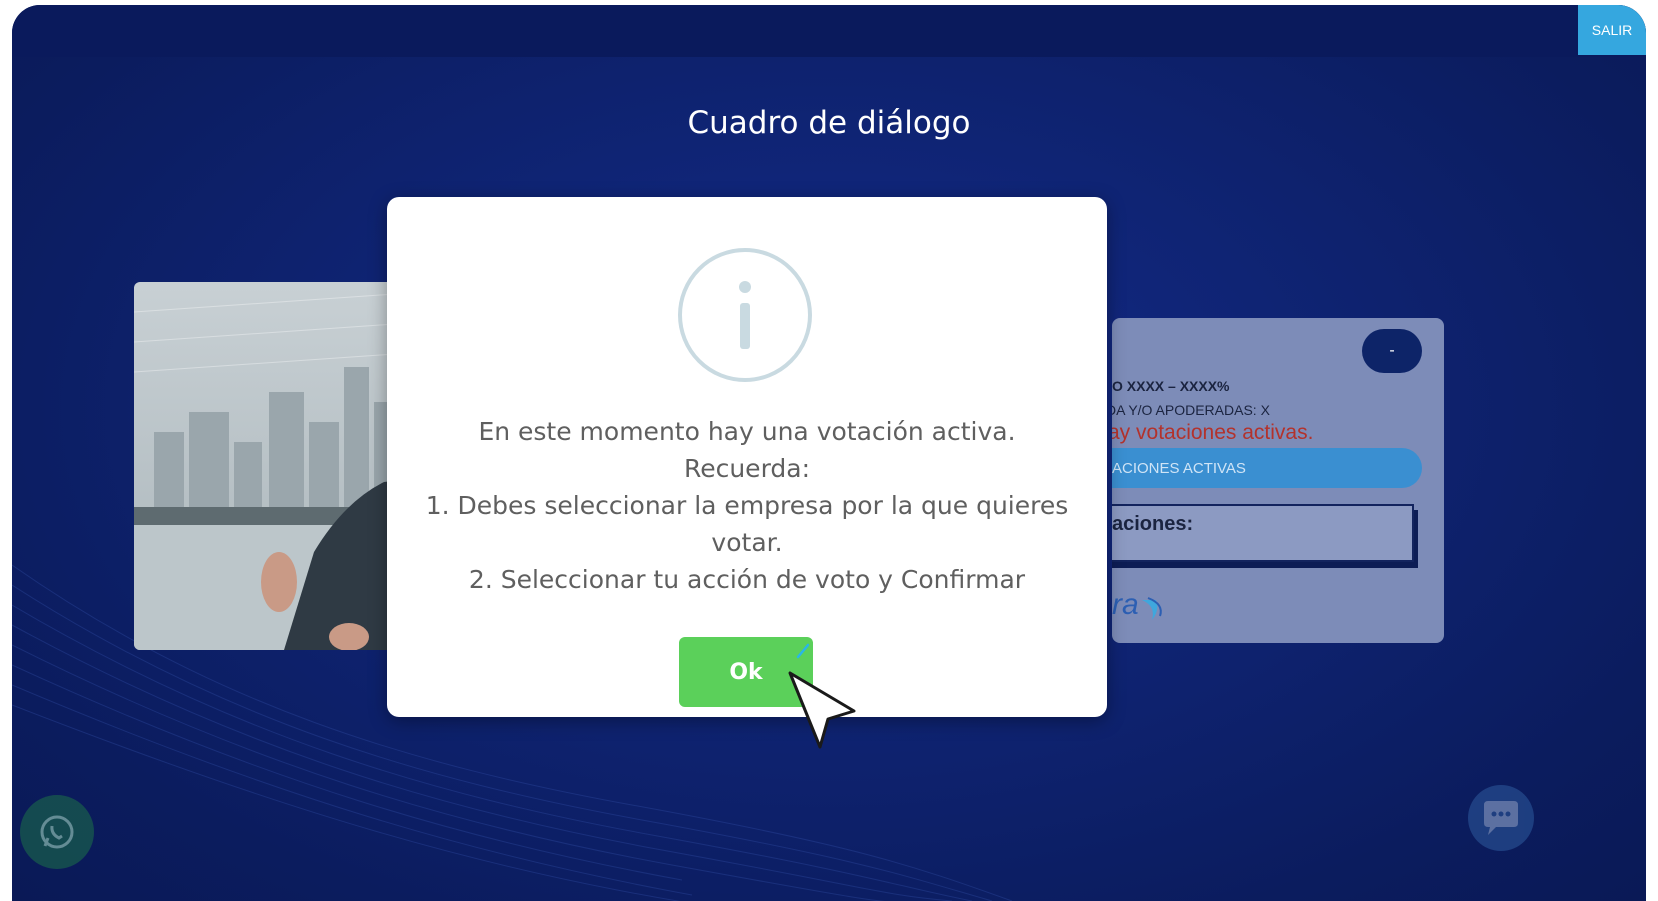 This screenshot has width=1658, height=901. What do you see at coordinates (747, 542) in the screenshot?
I see `dialog-line-4: votar.` at bounding box center [747, 542].